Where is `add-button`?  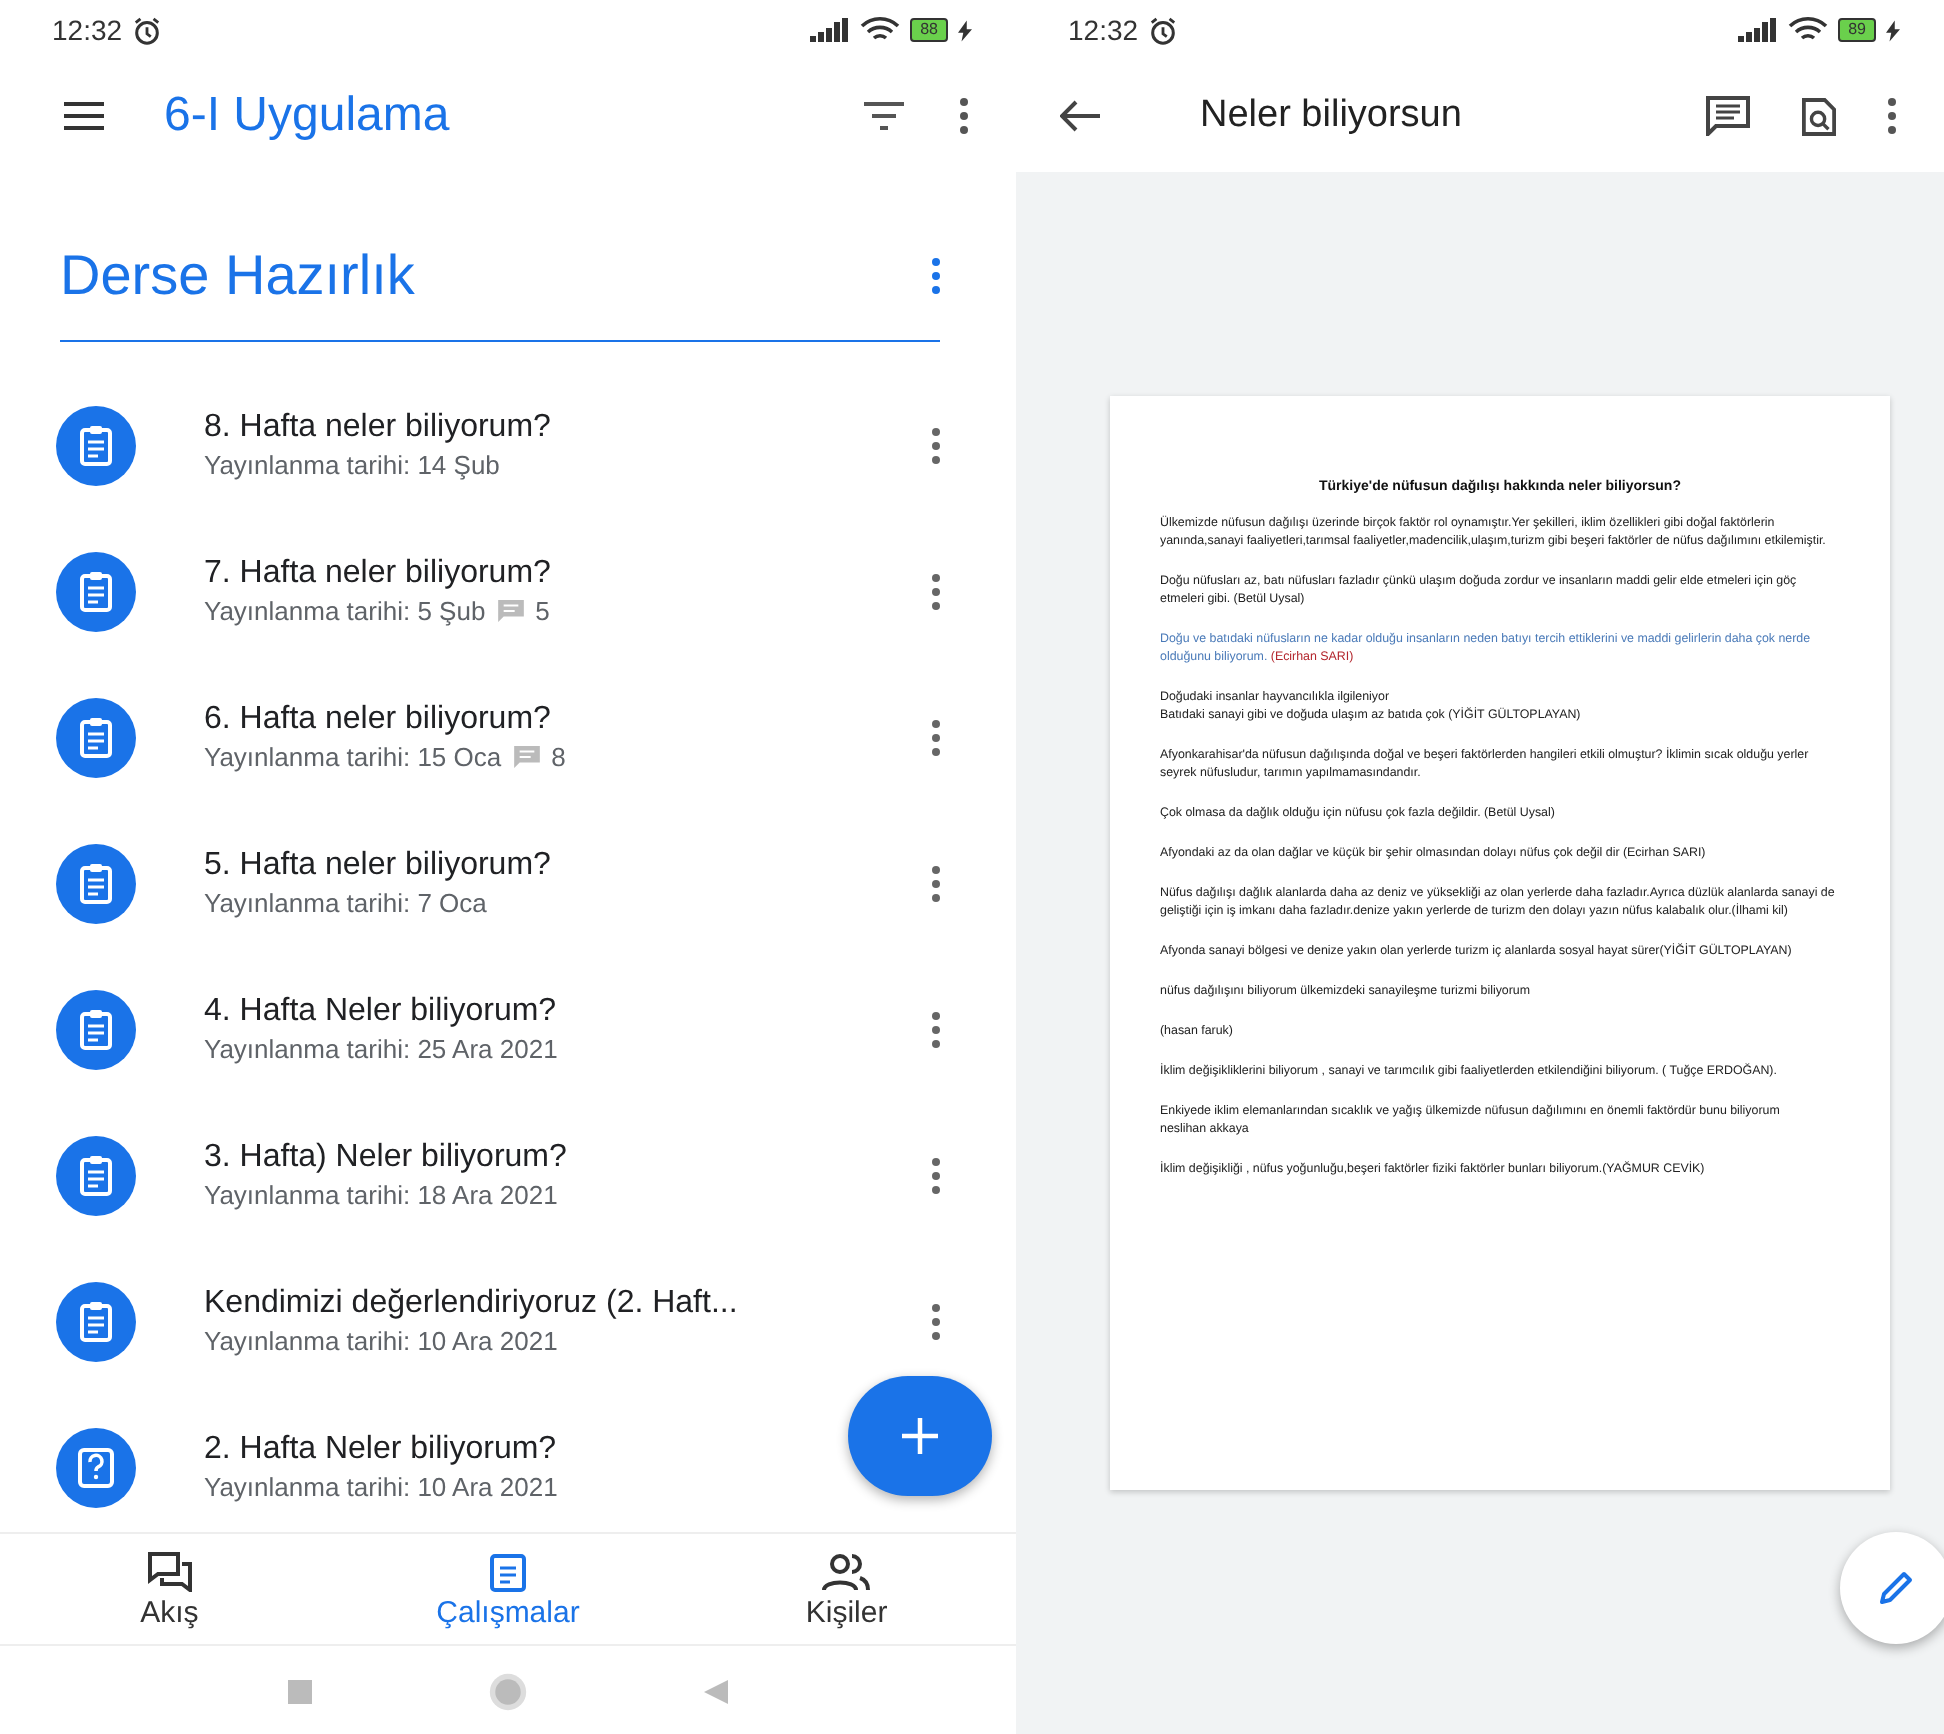 add-button is located at coordinates (920, 1436).